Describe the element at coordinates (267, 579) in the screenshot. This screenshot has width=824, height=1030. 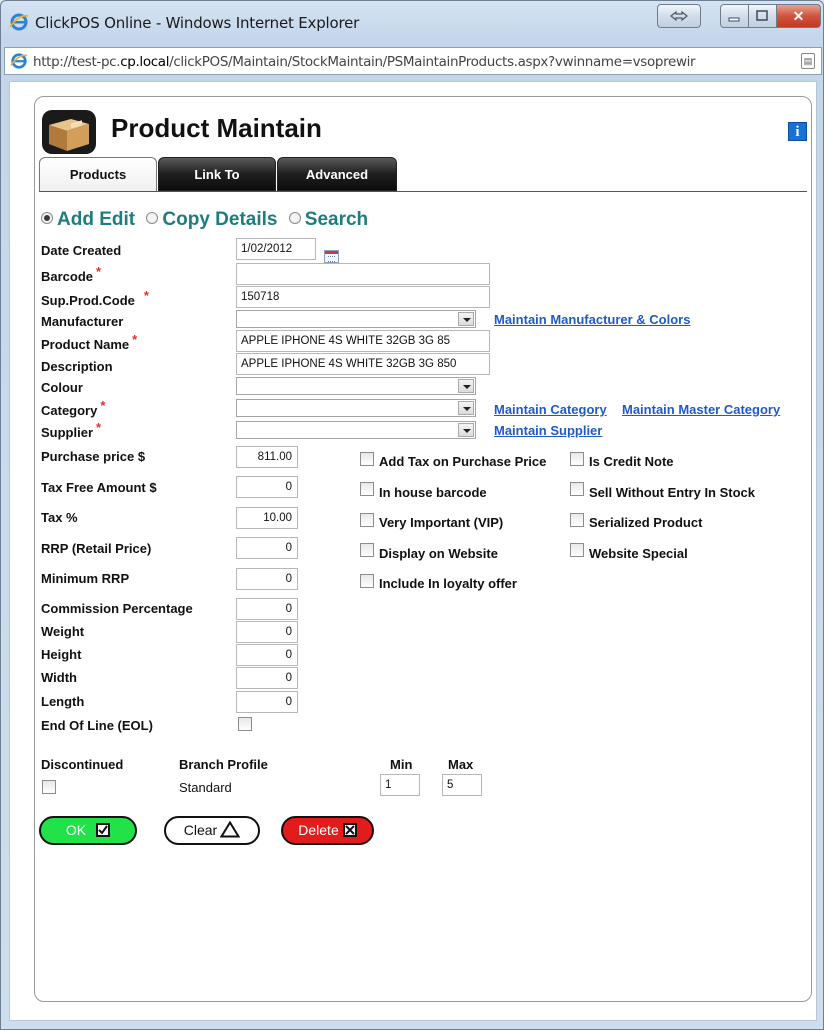
I see `minimum-rrp-input: 0` at that location.